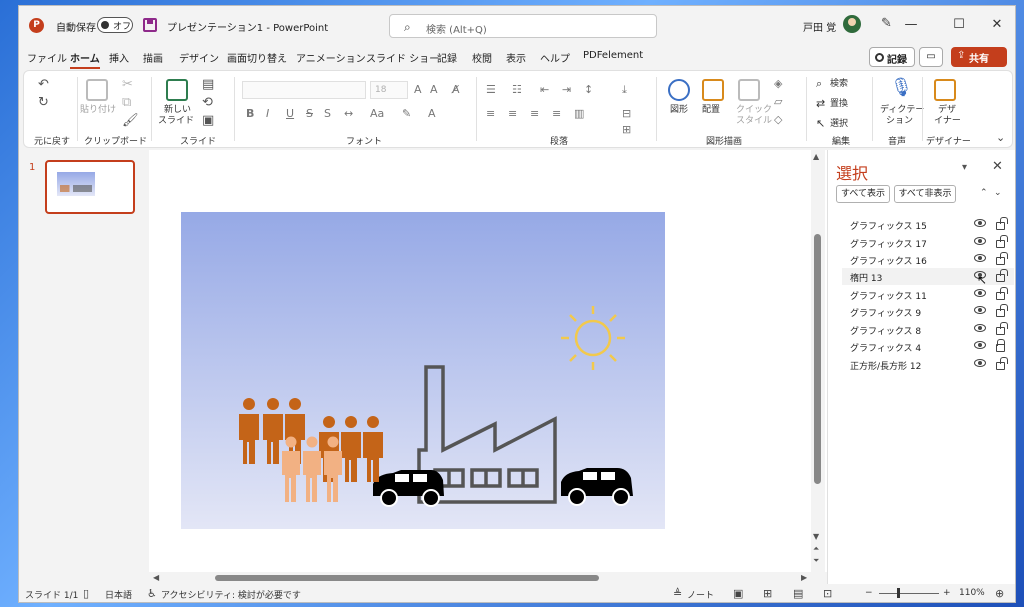 The height and width of the screenshot is (607, 1024). I want to click on tab-insert: 挿入, so click(119, 57).